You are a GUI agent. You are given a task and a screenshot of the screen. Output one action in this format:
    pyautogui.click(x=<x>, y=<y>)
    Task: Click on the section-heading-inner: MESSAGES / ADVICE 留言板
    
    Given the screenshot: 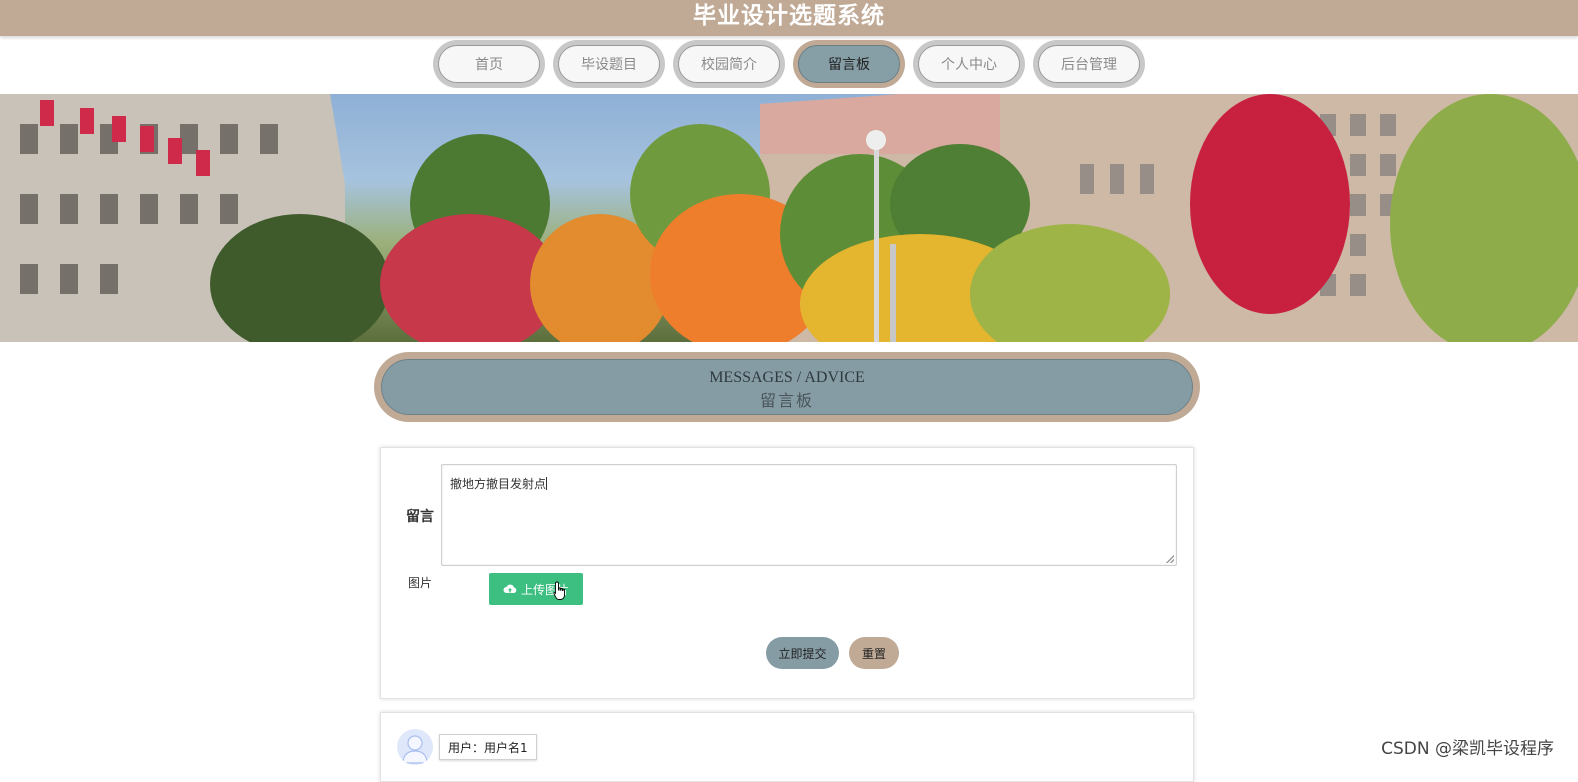 What is the action you would take?
    pyautogui.click(x=787, y=387)
    